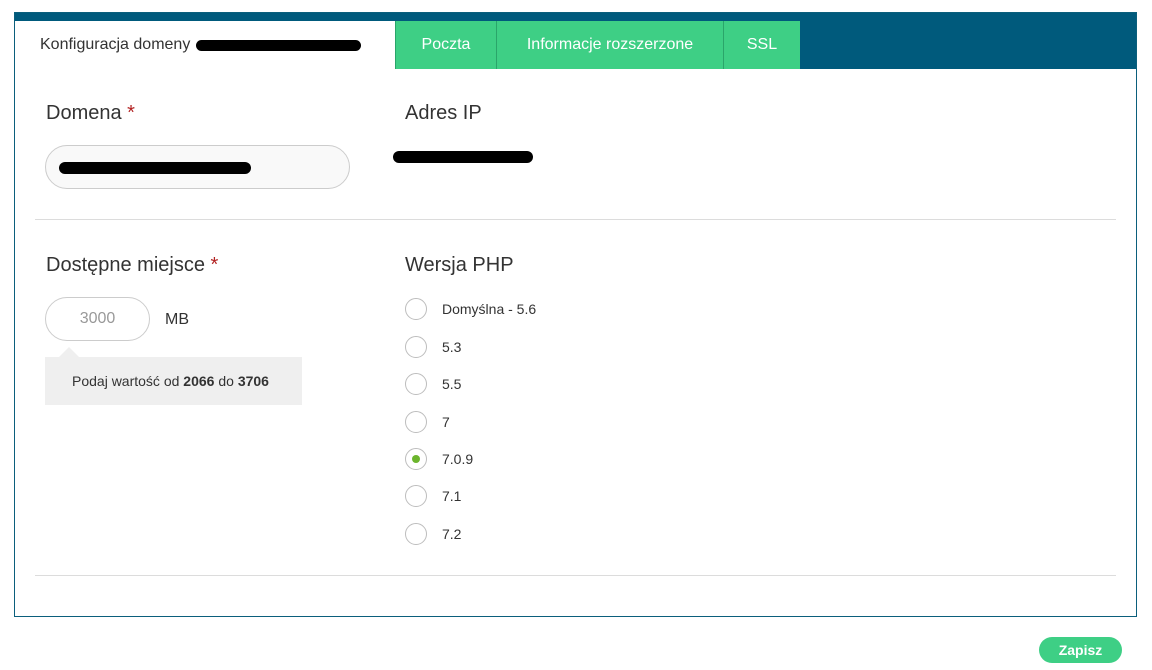 The height and width of the screenshot is (670, 1152). What do you see at coordinates (126, 381) in the screenshot?
I see `hint-prefix: Podaj wartość od` at bounding box center [126, 381].